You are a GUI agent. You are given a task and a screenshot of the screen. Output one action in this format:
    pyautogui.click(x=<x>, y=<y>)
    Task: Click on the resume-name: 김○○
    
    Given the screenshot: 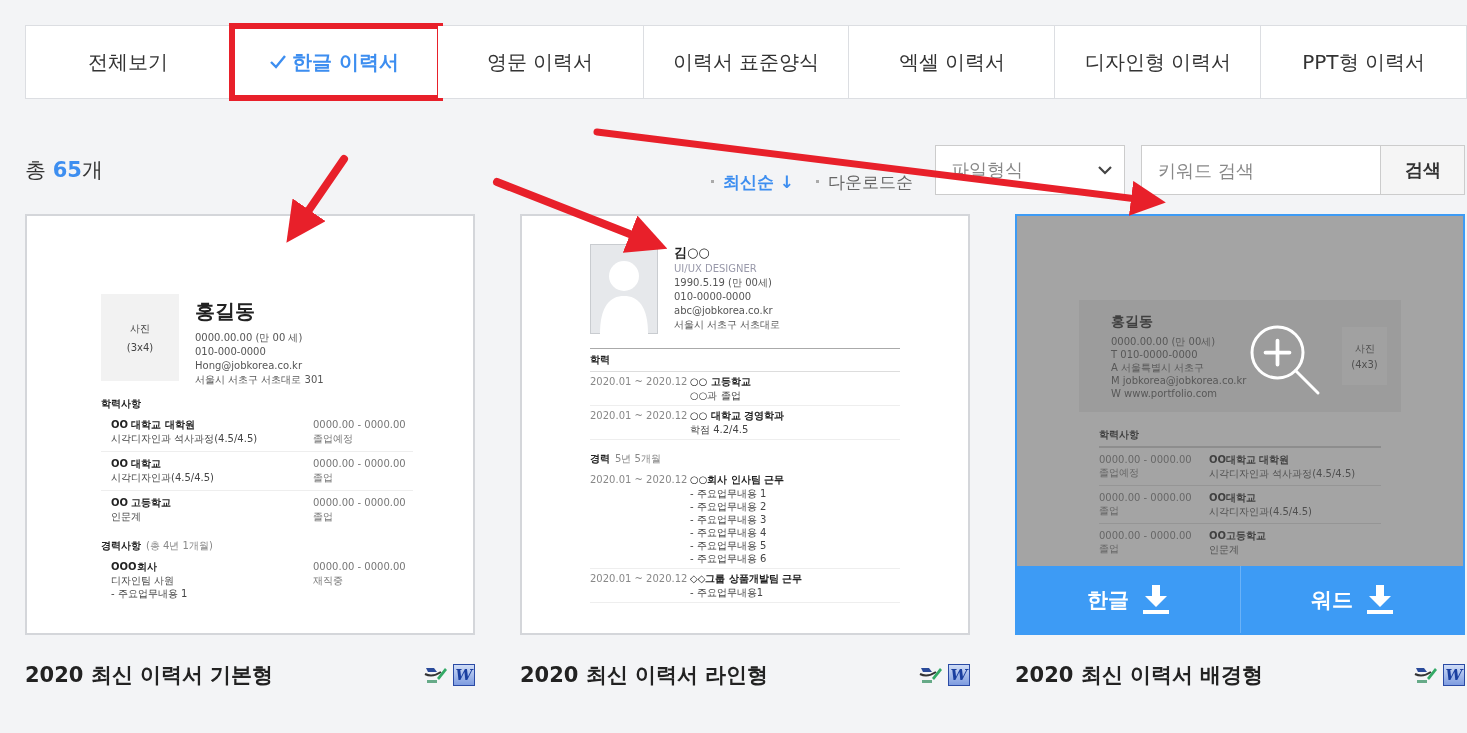 What is the action you would take?
    pyautogui.click(x=692, y=253)
    